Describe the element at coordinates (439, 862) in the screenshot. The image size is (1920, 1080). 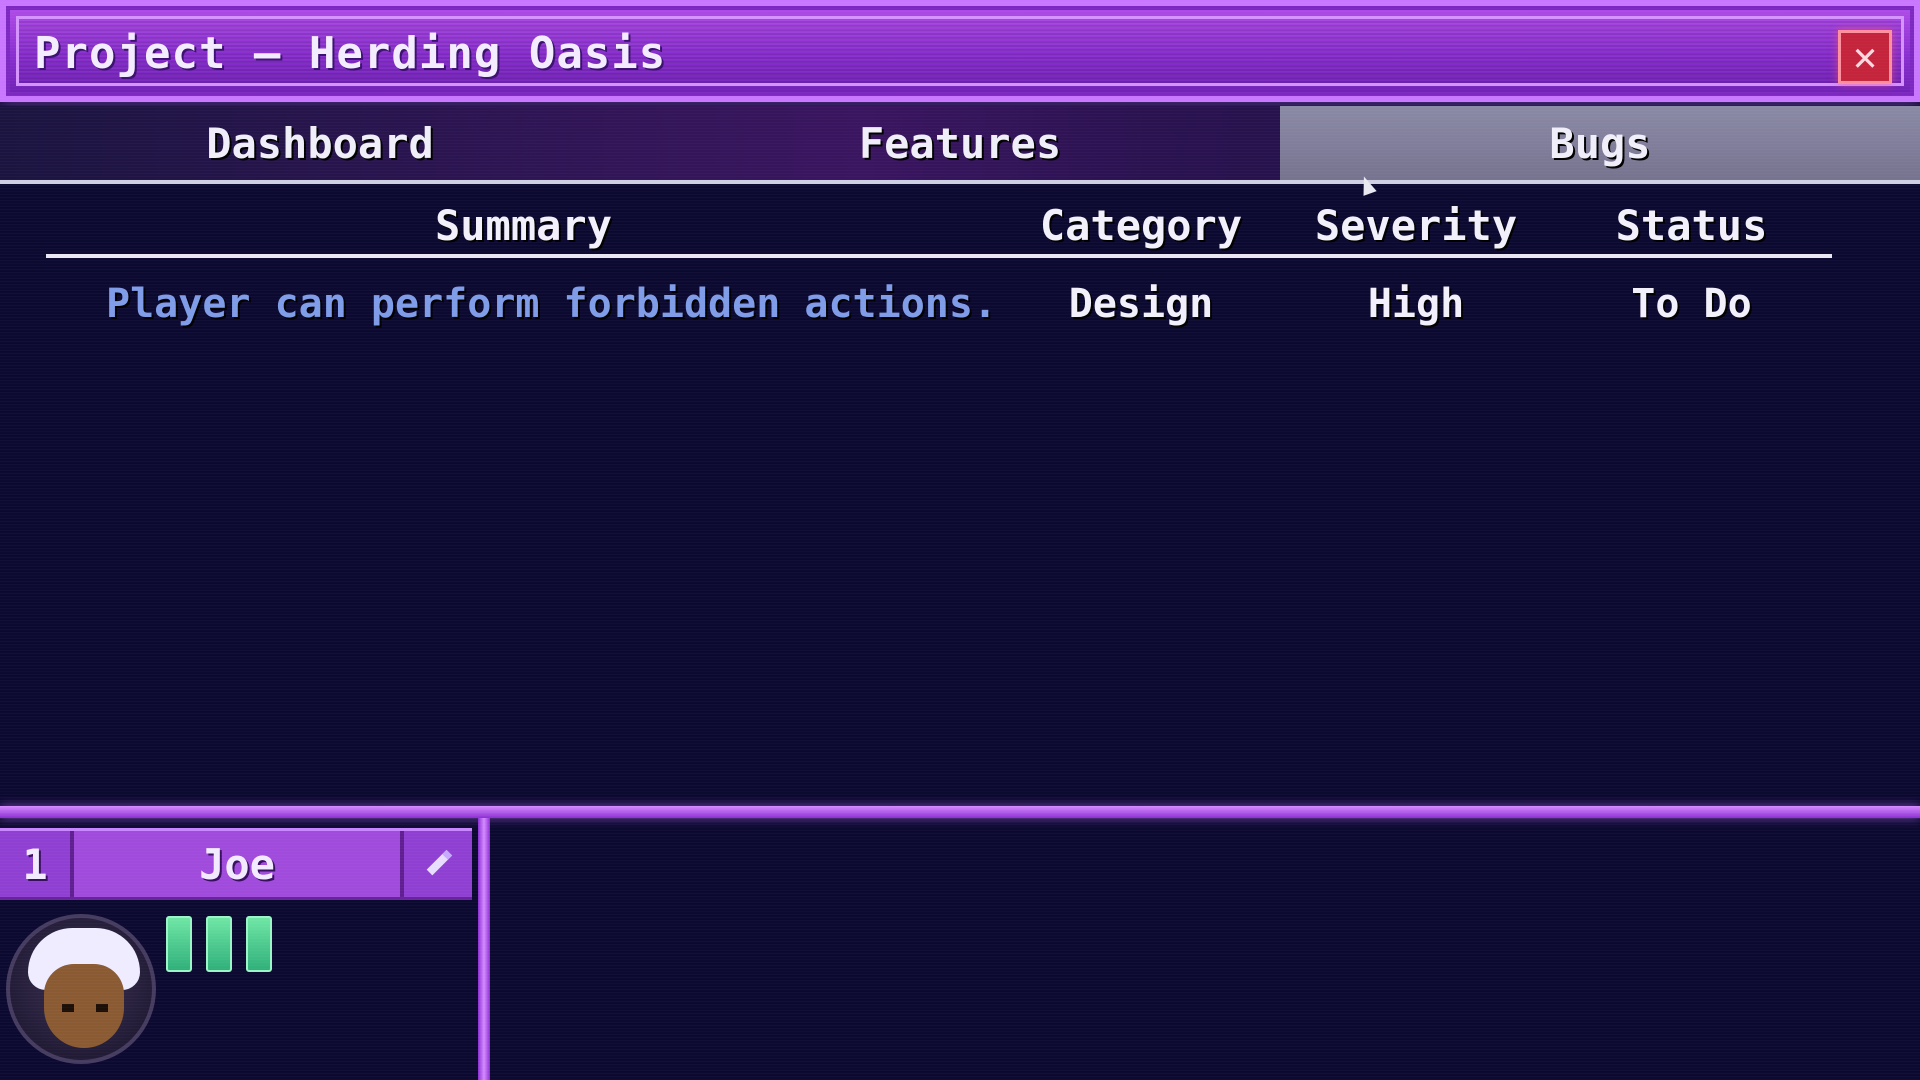
I see `pencil-icon-svg` at that location.